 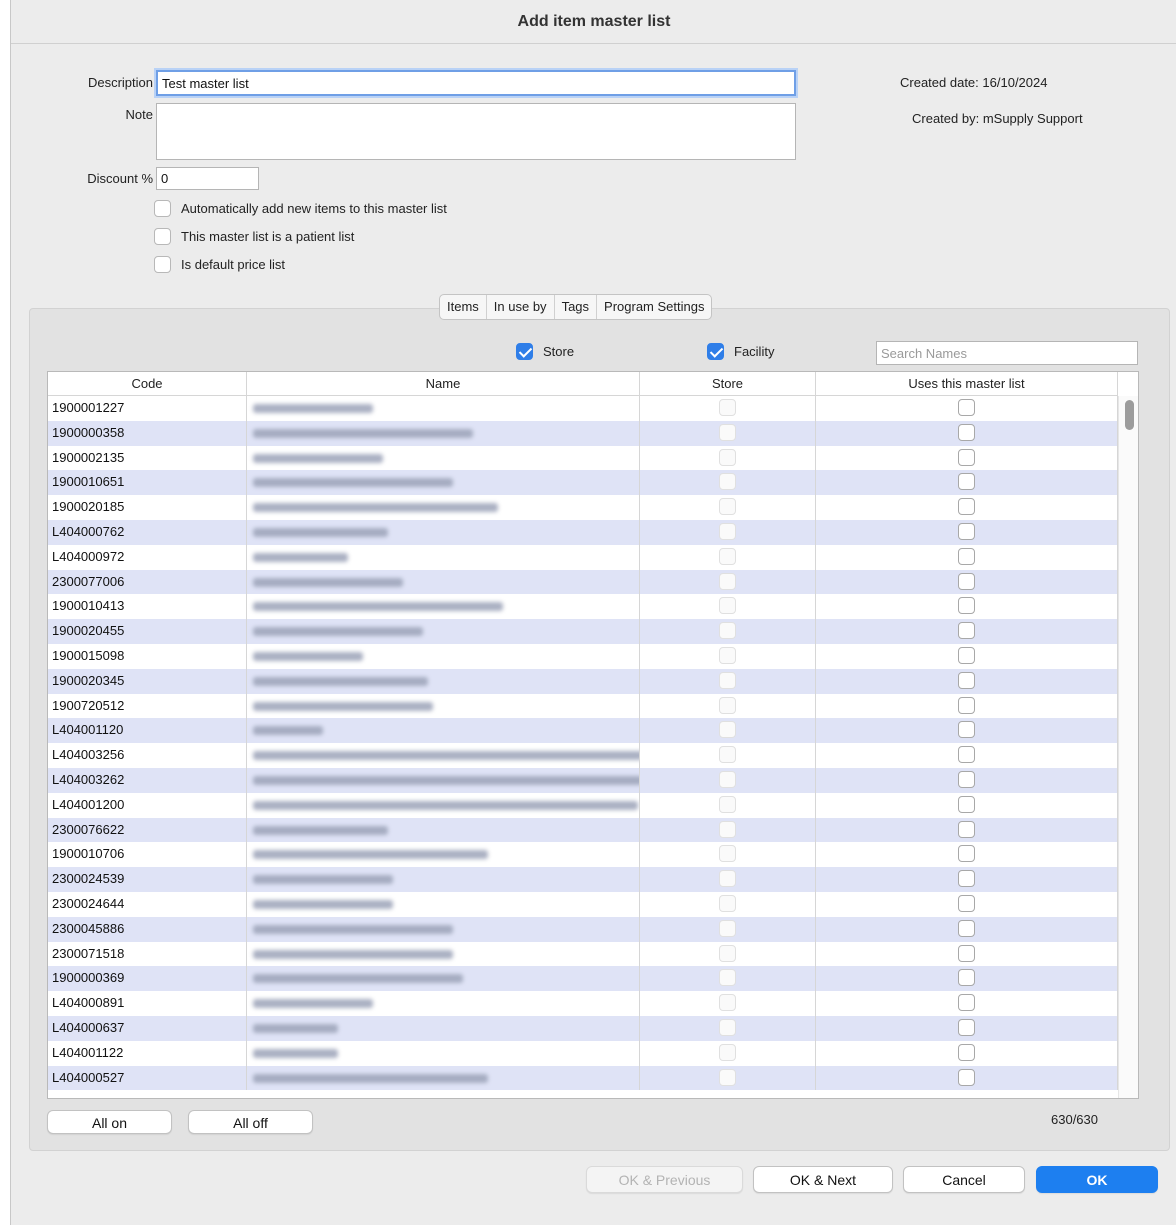 What do you see at coordinates (583, 681) in the screenshot?
I see `table-row: 1900020345` at bounding box center [583, 681].